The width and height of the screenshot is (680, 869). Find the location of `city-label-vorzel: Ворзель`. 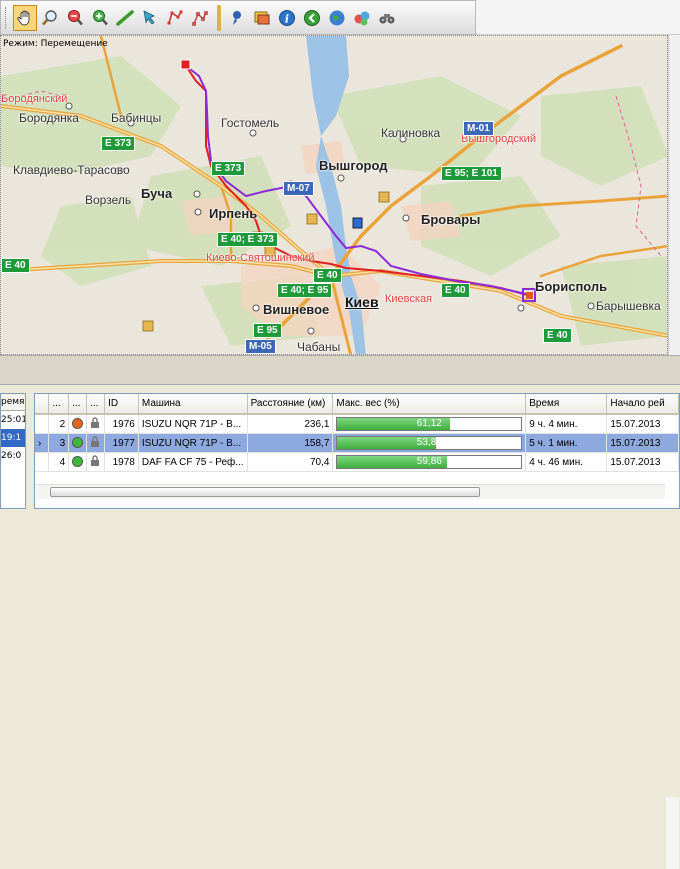

city-label-vorzel: Ворзель is located at coordinates (108, 200).